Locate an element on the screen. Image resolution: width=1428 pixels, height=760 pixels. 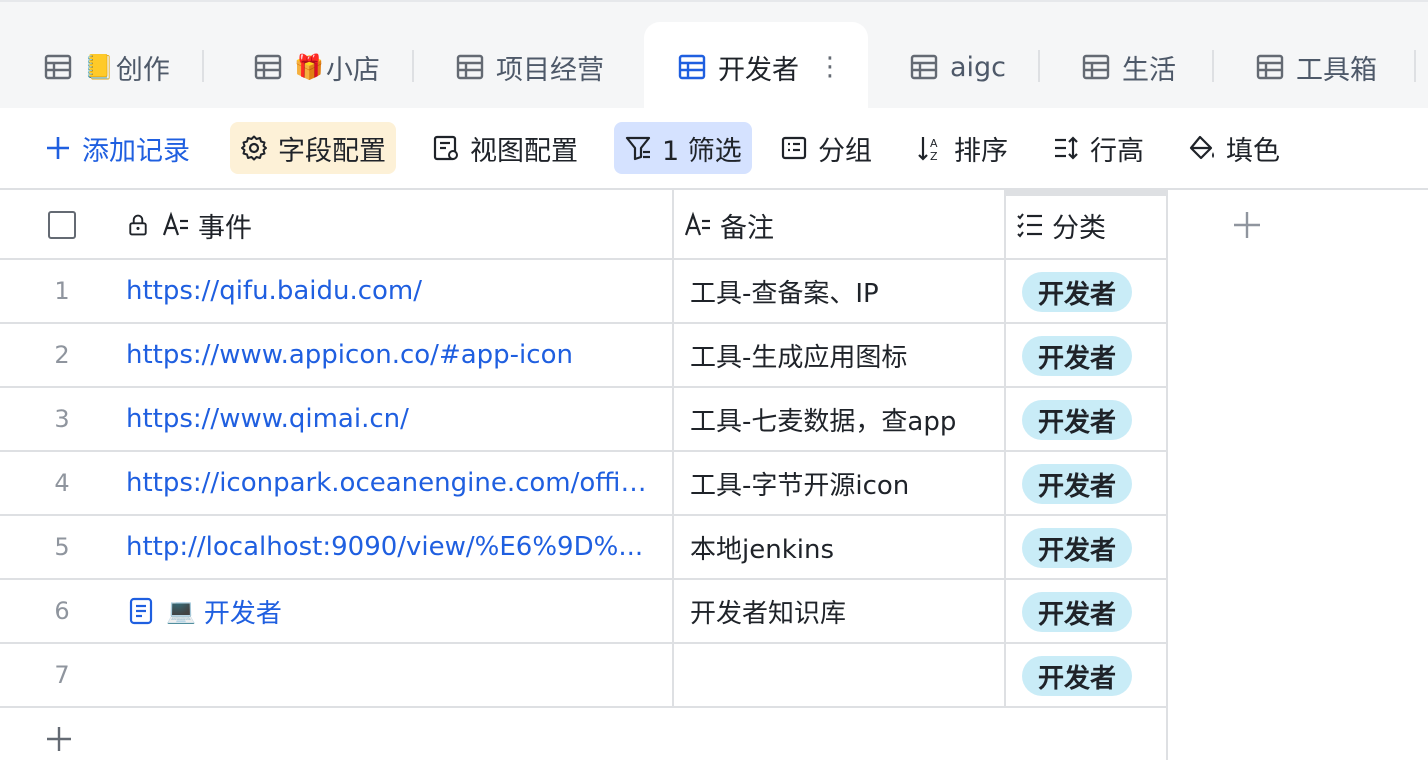
add-record-button: 添加记录 is located at coordinates (117, 148).